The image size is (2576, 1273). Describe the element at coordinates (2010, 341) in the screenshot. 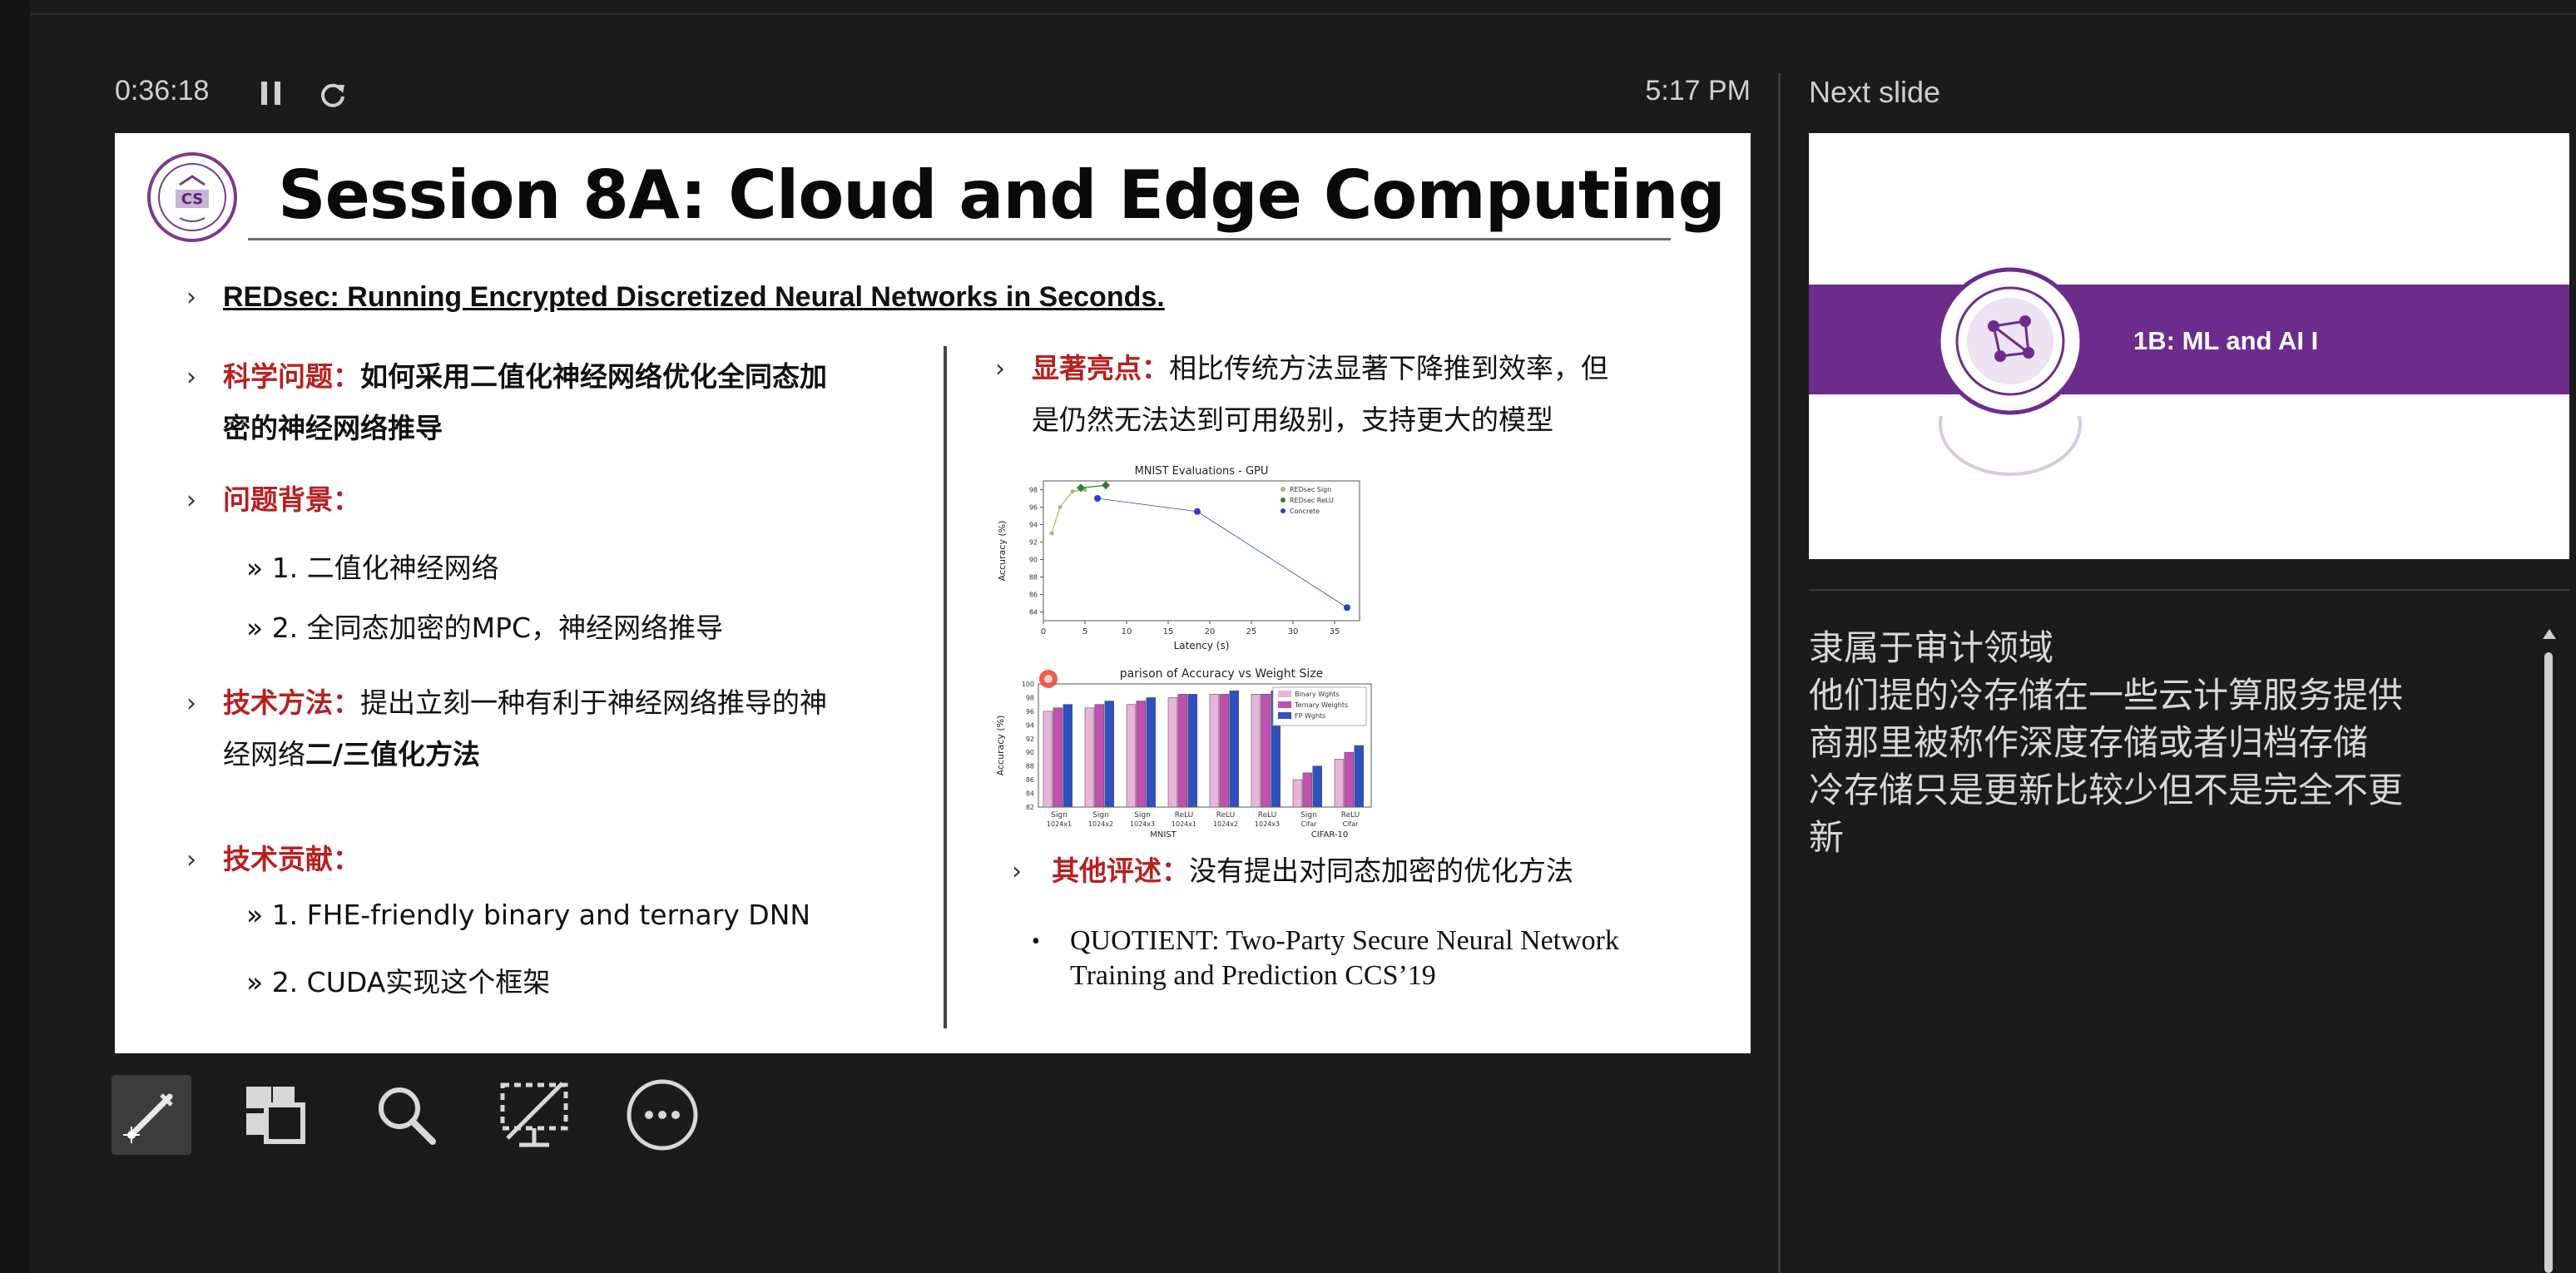

I see `university-seal-icon` at that location.